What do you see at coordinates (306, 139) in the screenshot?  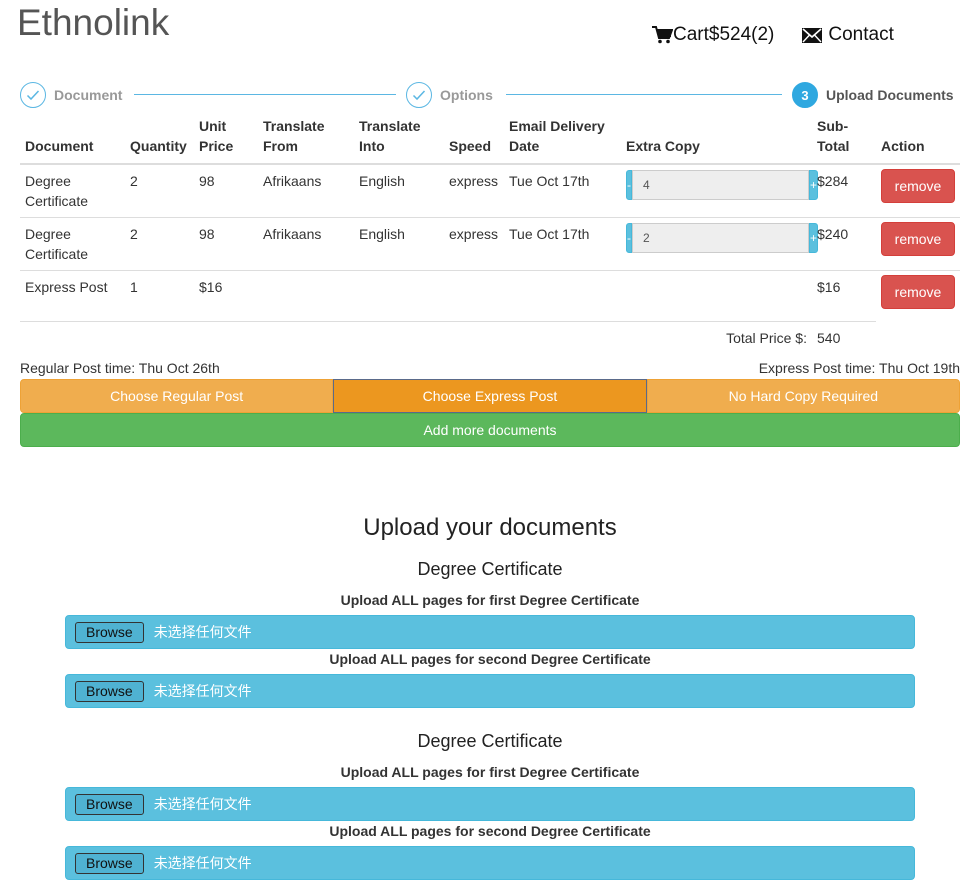 I see `col-translate-from: Translate From` at bounding box center [306, 139].